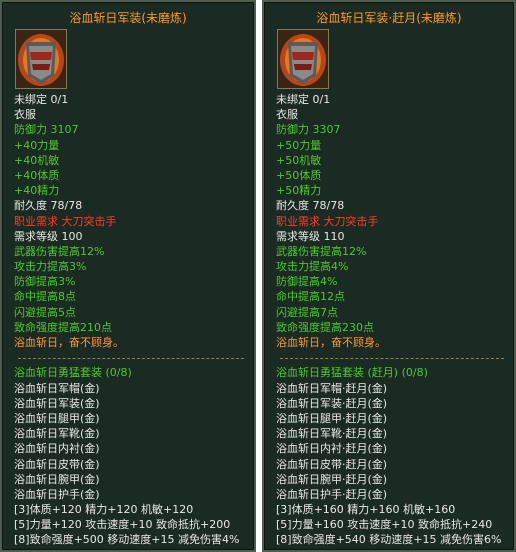 This screenshot has width=516, height=552. What do you see at coordinates (57, 403) in the screenshot?
I see `set-item: 浴血斩日军装(金)` at bounding box center [57, 403].